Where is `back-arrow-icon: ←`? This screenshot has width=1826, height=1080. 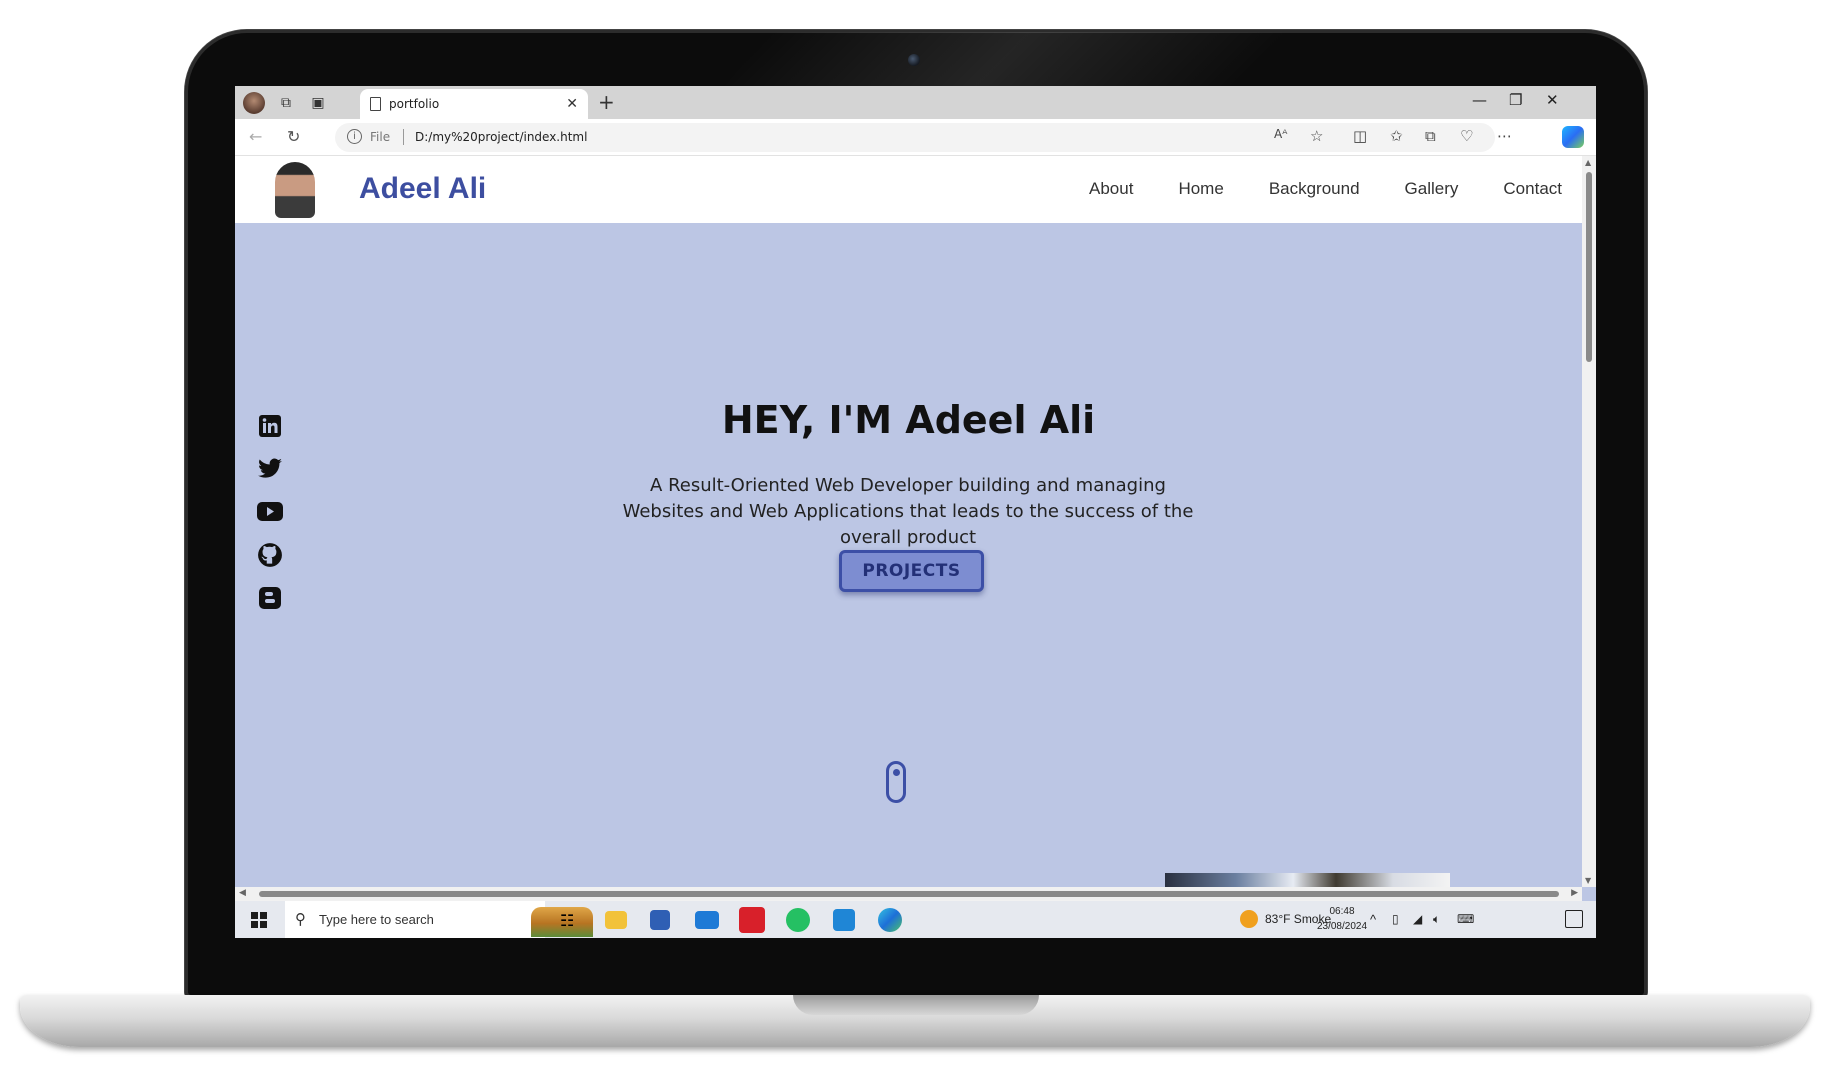 back-arrow-icon: ← is located at coordinates (255, 136).